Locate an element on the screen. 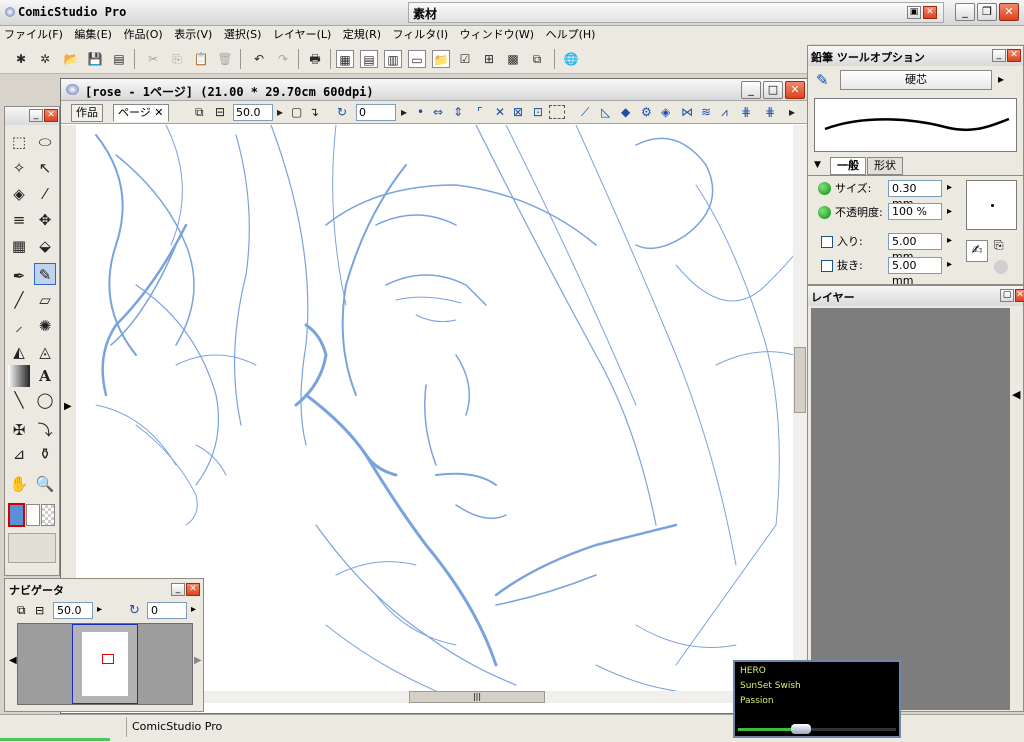 This screenshot has height=742, width=1024. menu-file: ファイル(F) is located at coordinates (33, 34).